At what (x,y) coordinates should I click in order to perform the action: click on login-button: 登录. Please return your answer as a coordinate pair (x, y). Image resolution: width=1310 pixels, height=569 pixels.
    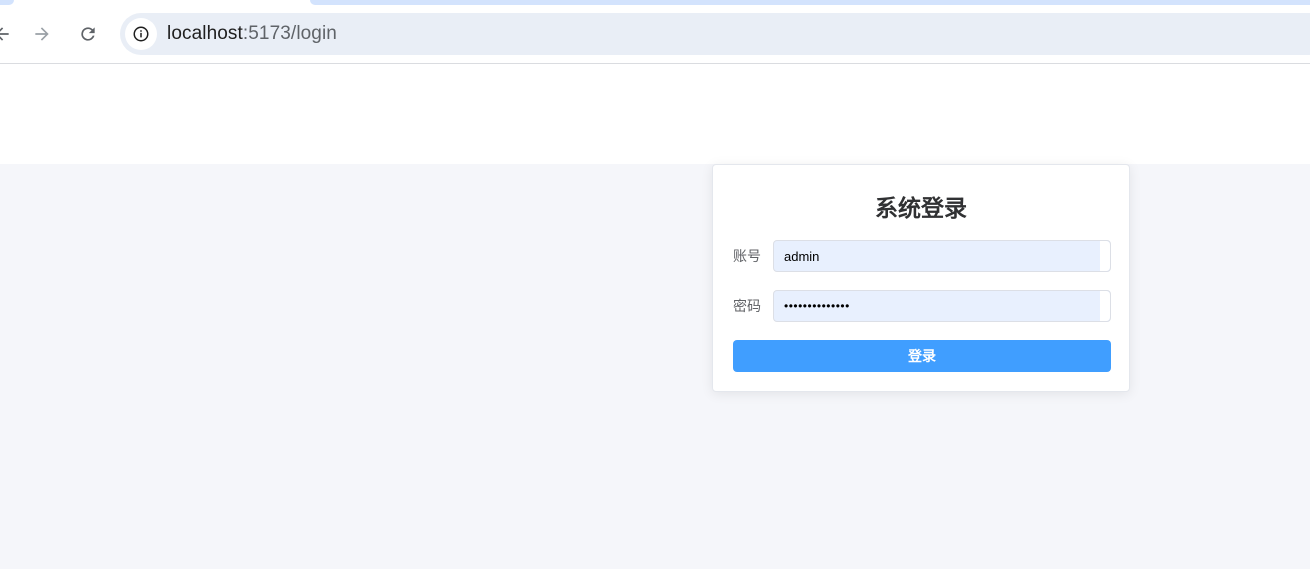
    Looking at the image, I should click on (922, 356).